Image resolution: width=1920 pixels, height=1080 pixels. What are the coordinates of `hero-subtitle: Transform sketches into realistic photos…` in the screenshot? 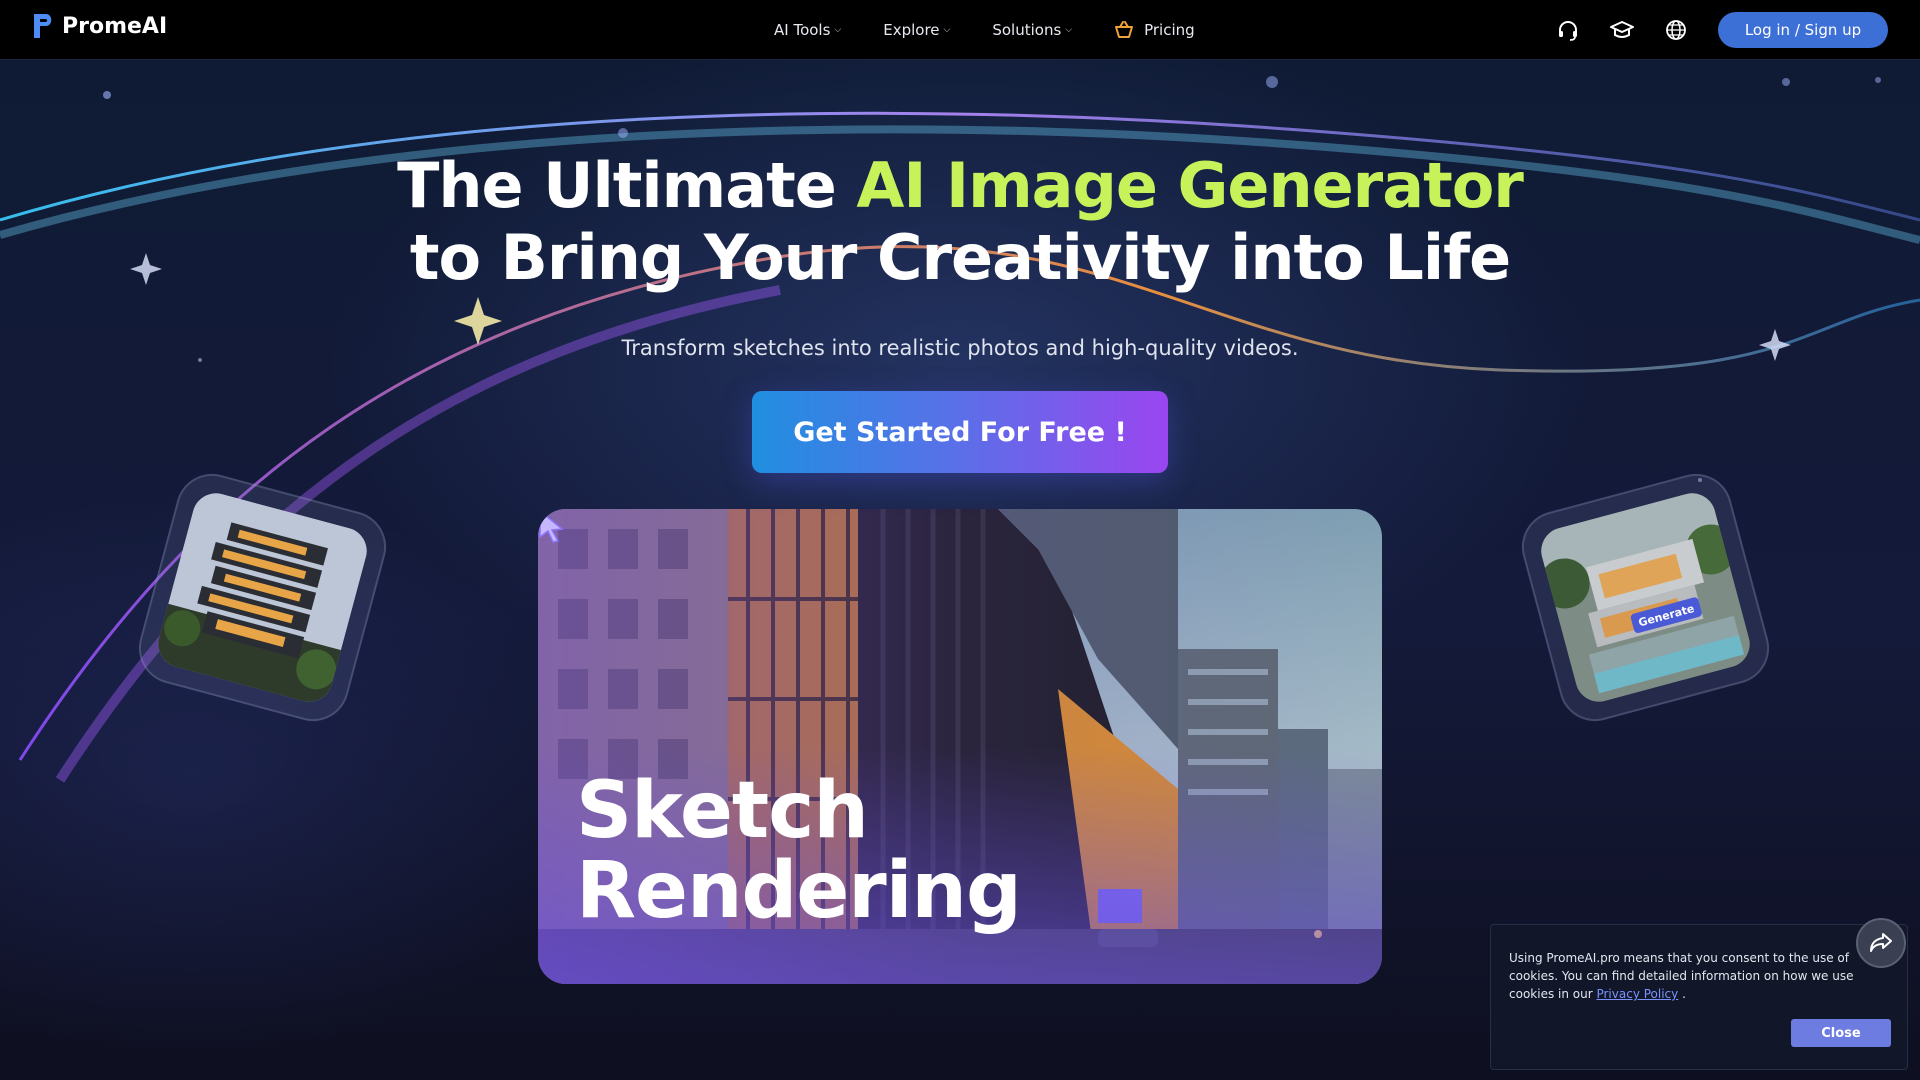 It's located at (960, 348).